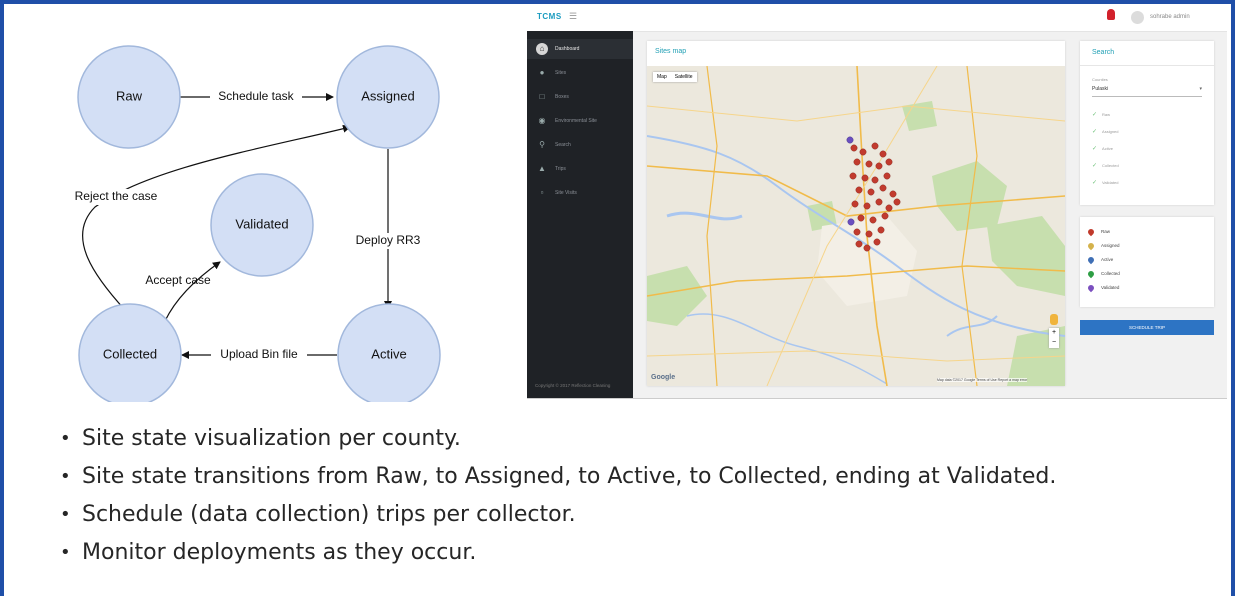 This screenshot has width=1235, height=596. Describe the element at coordinates (640, 553) in the screenshot. I see `bullet-item: Monitor deployments as they occur.` at that location.